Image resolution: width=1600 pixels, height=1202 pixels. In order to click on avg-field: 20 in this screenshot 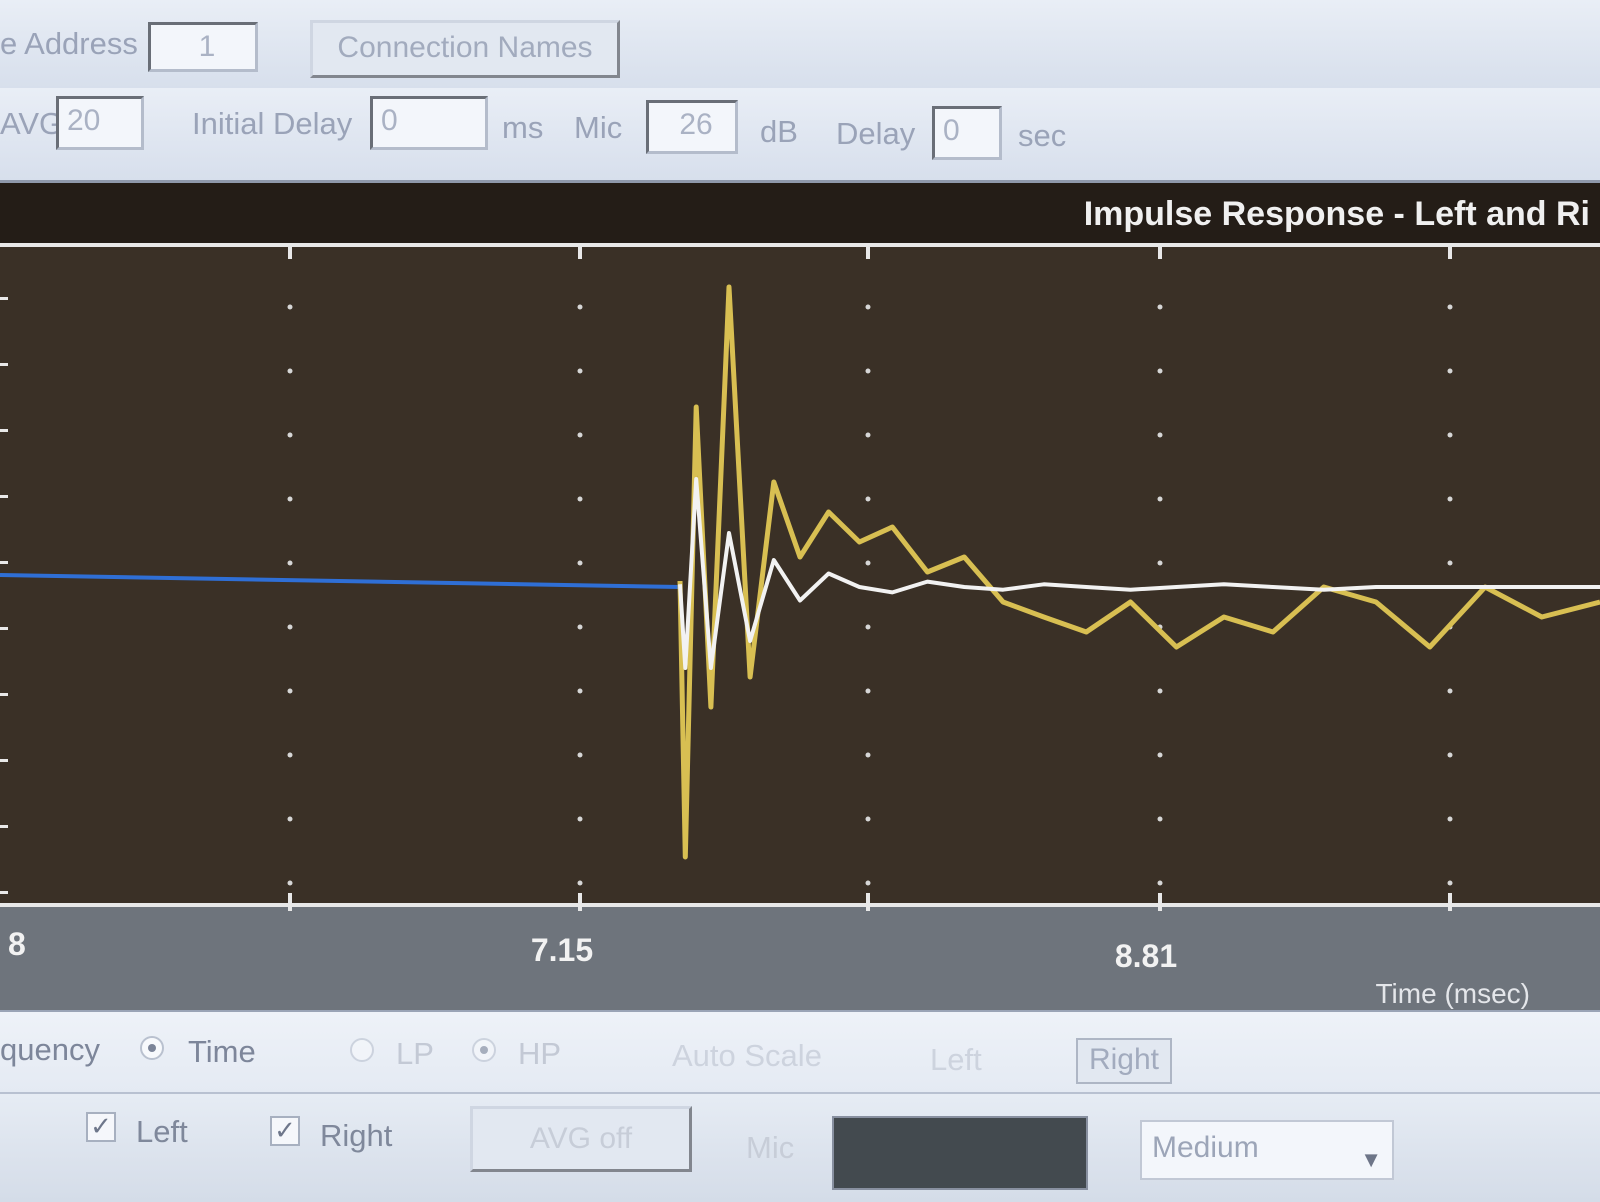, I will do `click(100, 123)`.